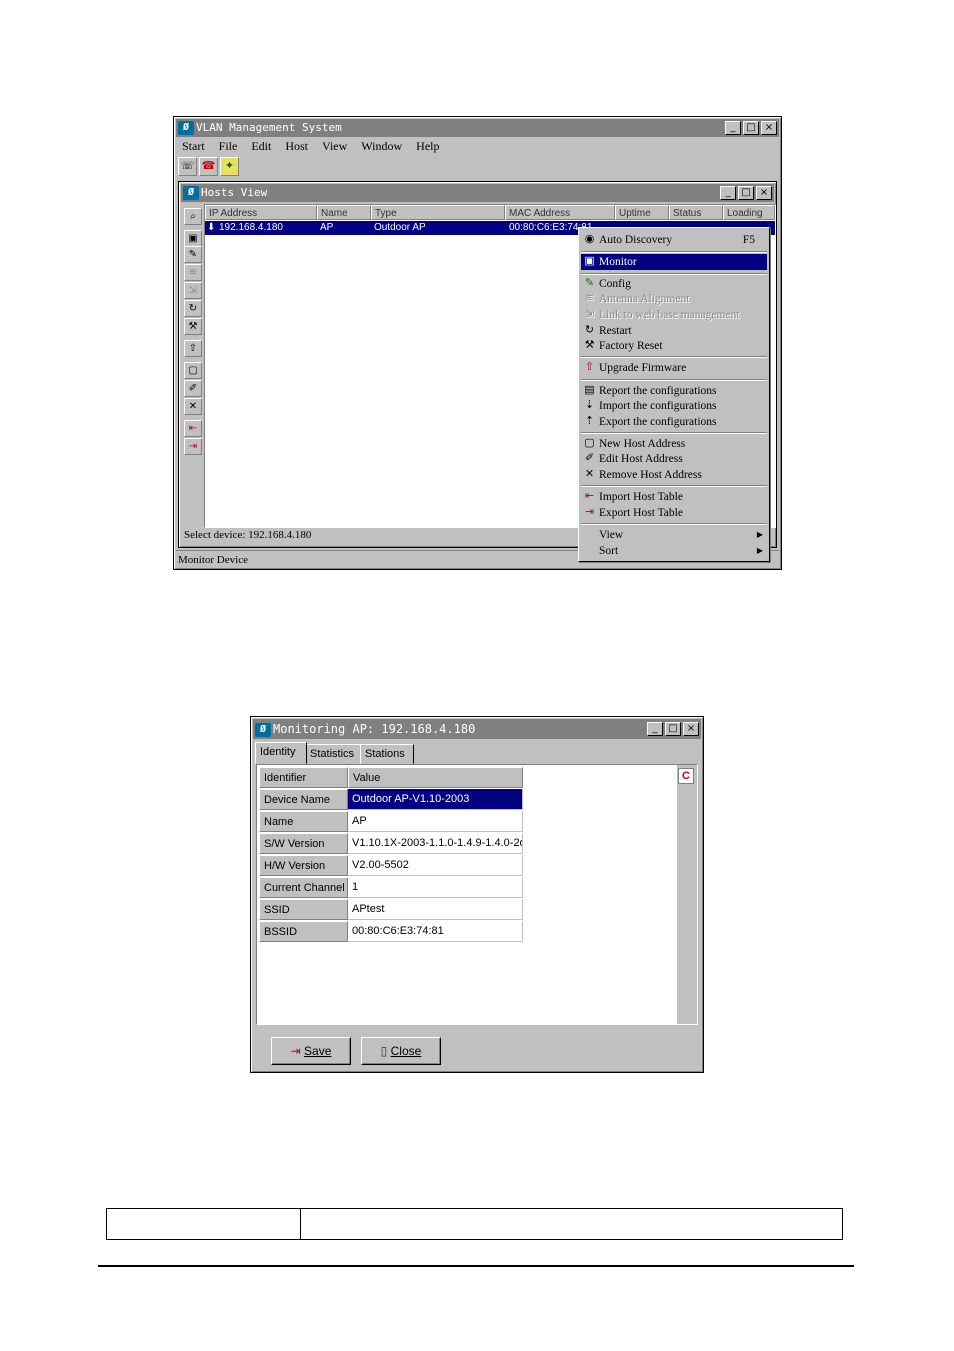 This screenshot has height=1351, width=954. I want to click on tab-stations: Stations, so click(387, 754).